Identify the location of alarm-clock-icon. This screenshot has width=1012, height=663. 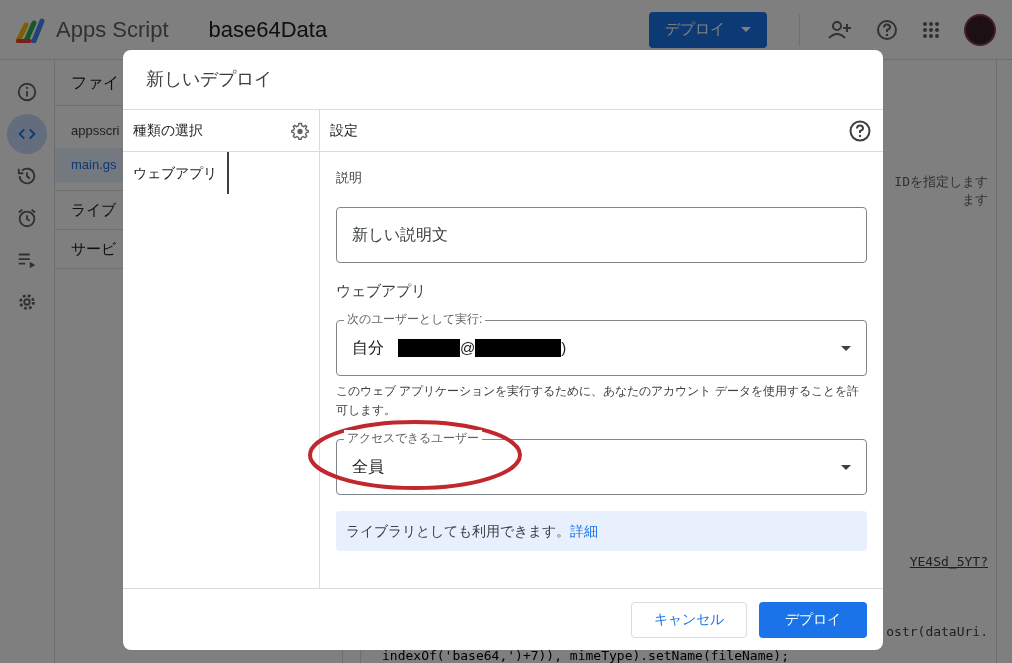
(27, 218).